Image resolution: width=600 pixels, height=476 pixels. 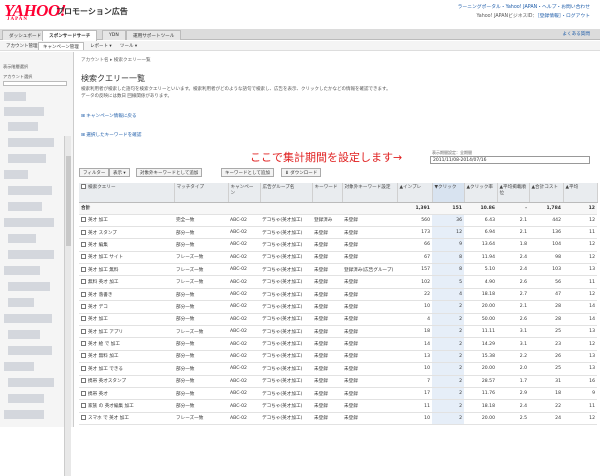 I want to click on col-impressions: ▲インプレ, so click(x=415, y=193).